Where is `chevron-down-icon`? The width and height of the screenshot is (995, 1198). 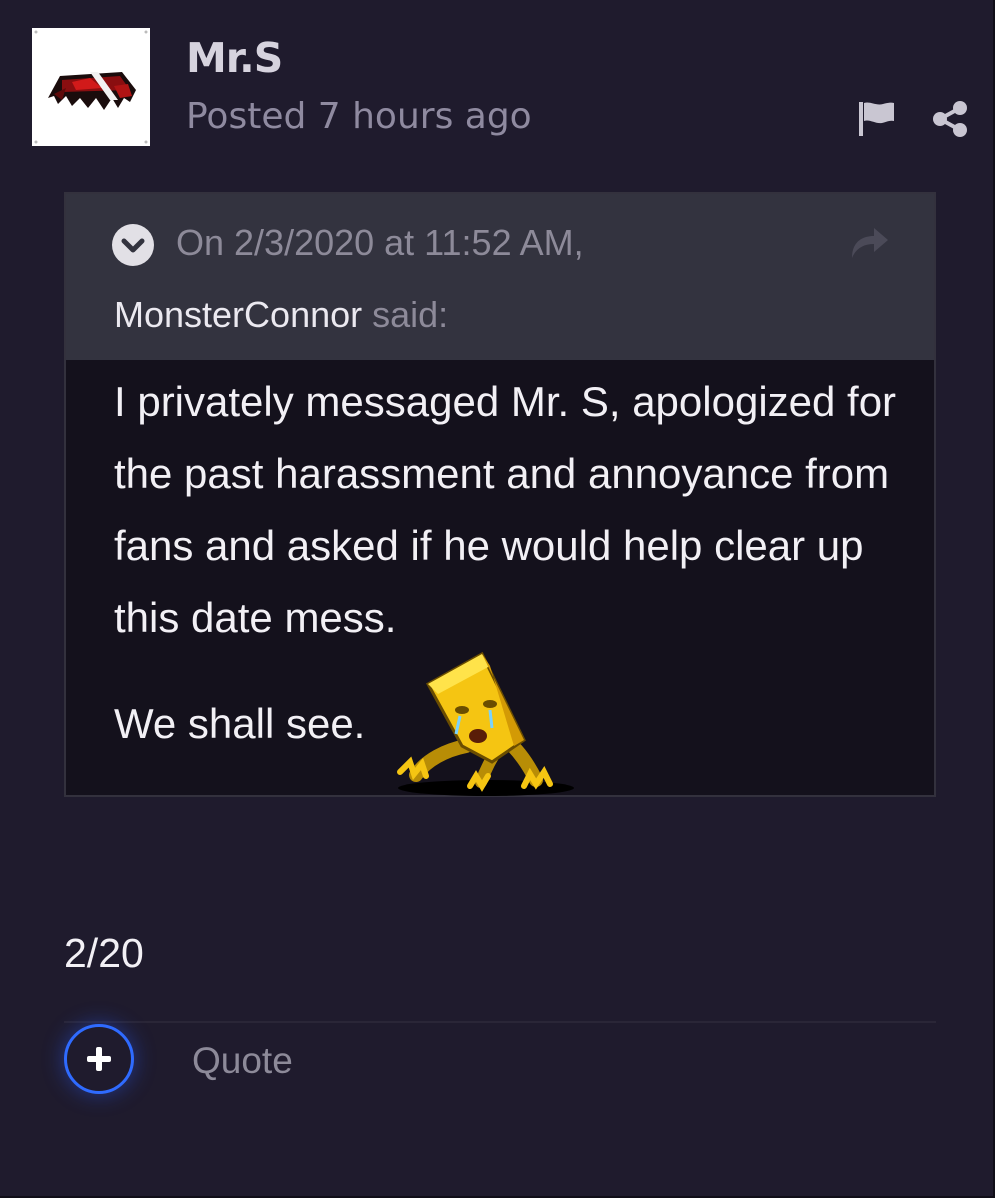
chevron-down-icon is located at coordinates (133, 245).